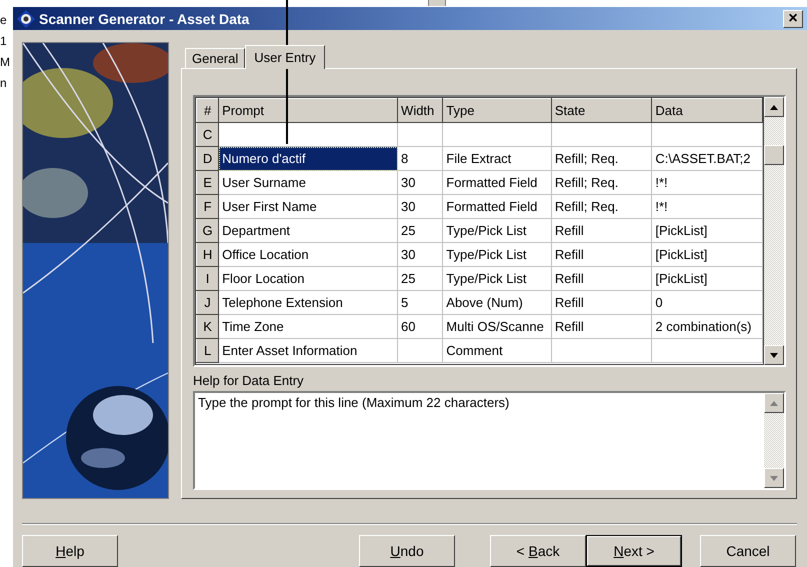 The image size is (807, 567). What do you see at coordinates (70, 551) in the screenshot?
I see `dialog-button: Help` at bounding box center [70, 551].